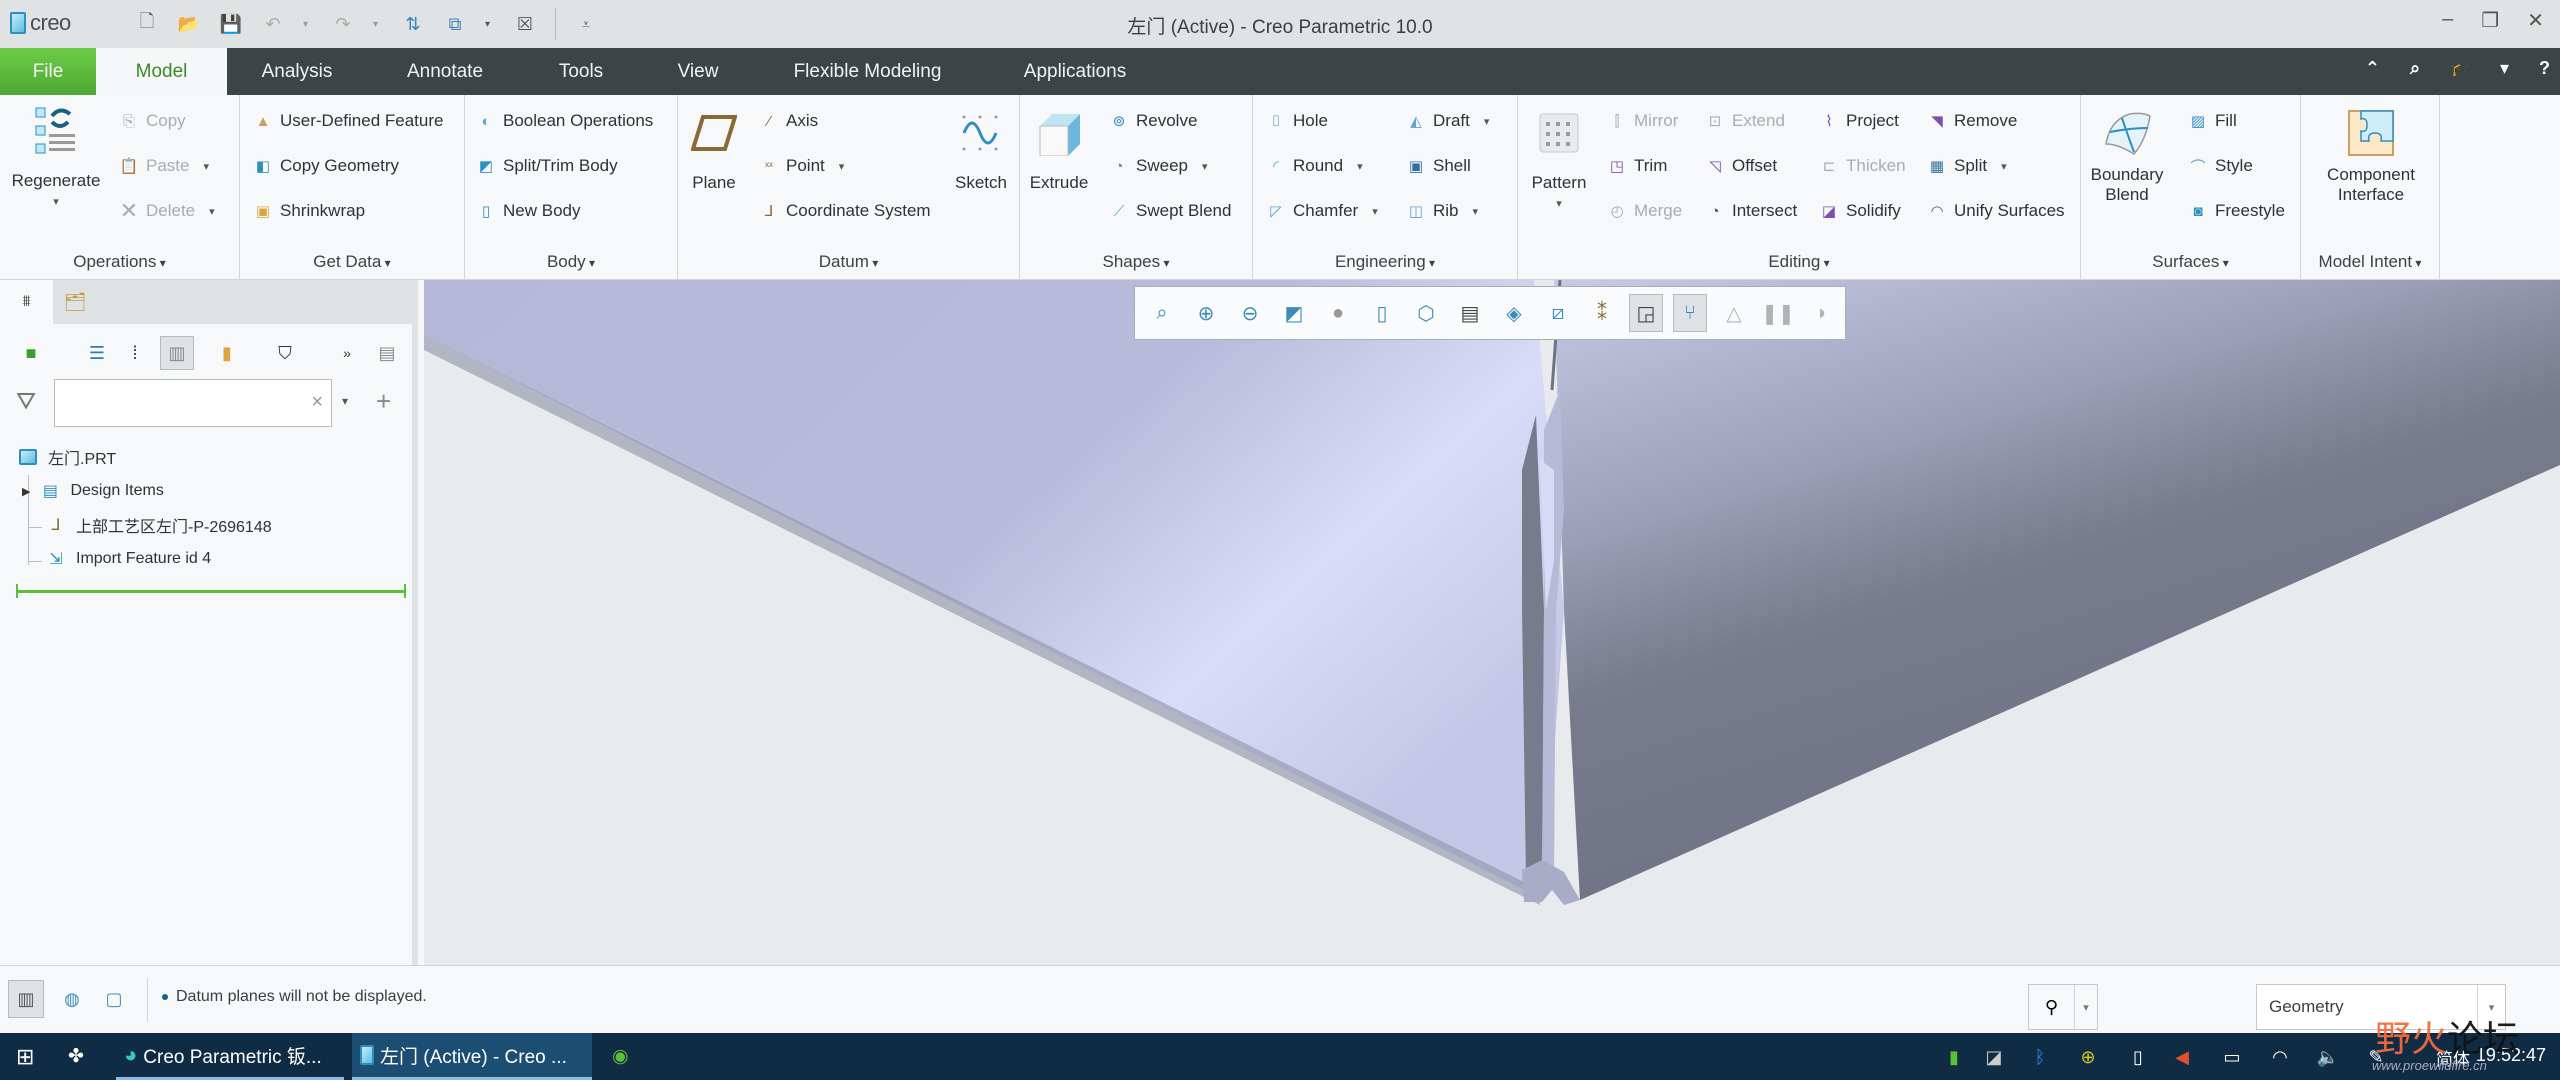  What do you see at coordinates (571, 262) in the screenshot?
I see `body-group-label: Body` at bounding box center [571, 262].